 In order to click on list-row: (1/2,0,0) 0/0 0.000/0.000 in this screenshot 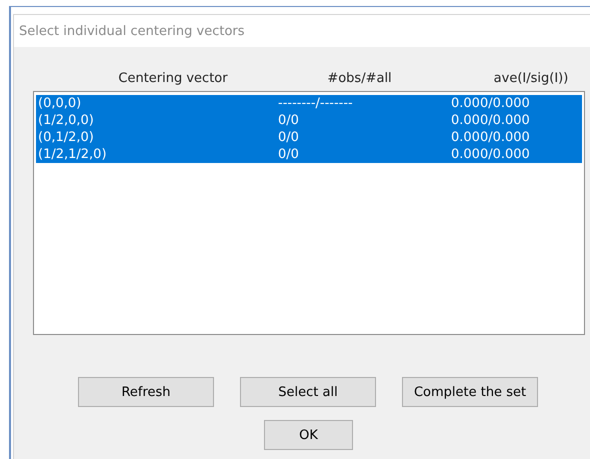, I will do `click(309, 120)`.